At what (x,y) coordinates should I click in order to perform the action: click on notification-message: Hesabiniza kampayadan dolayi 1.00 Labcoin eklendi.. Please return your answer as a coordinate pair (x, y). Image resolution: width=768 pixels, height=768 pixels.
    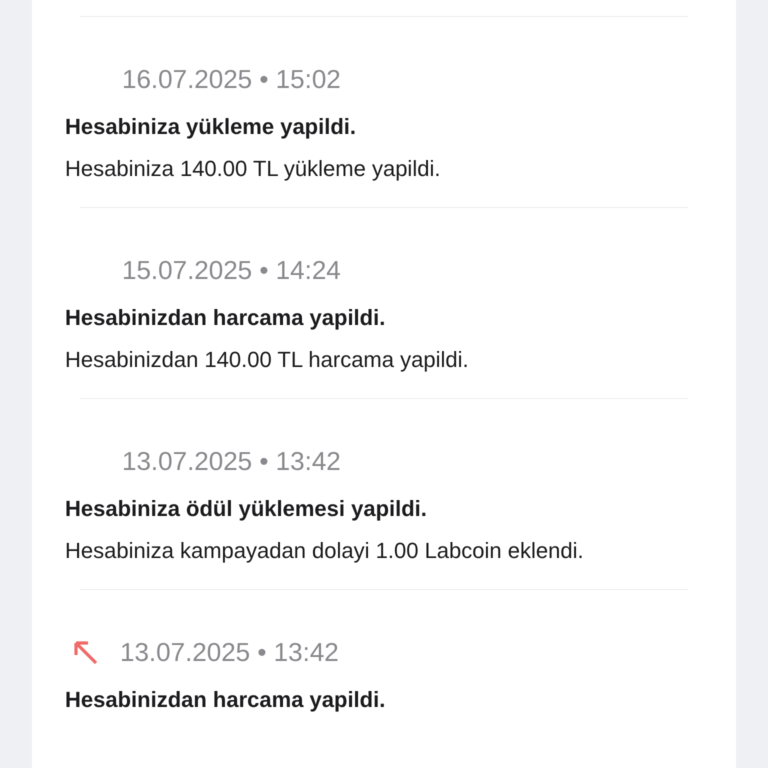
    Looking at the image, I should click on (325, 551).